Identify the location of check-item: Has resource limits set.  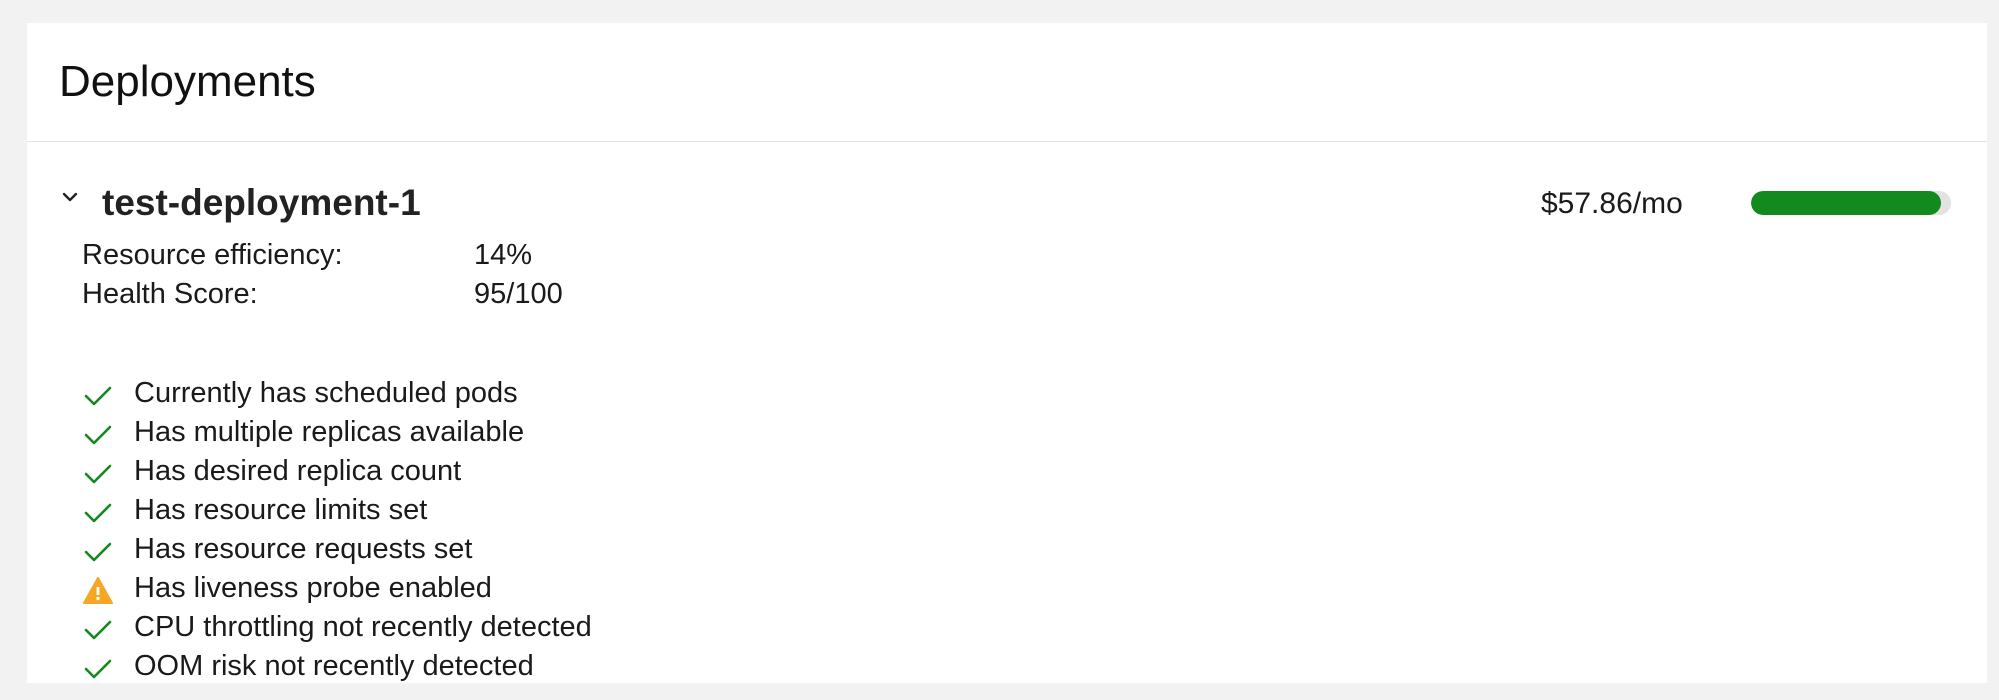
(482, 513).